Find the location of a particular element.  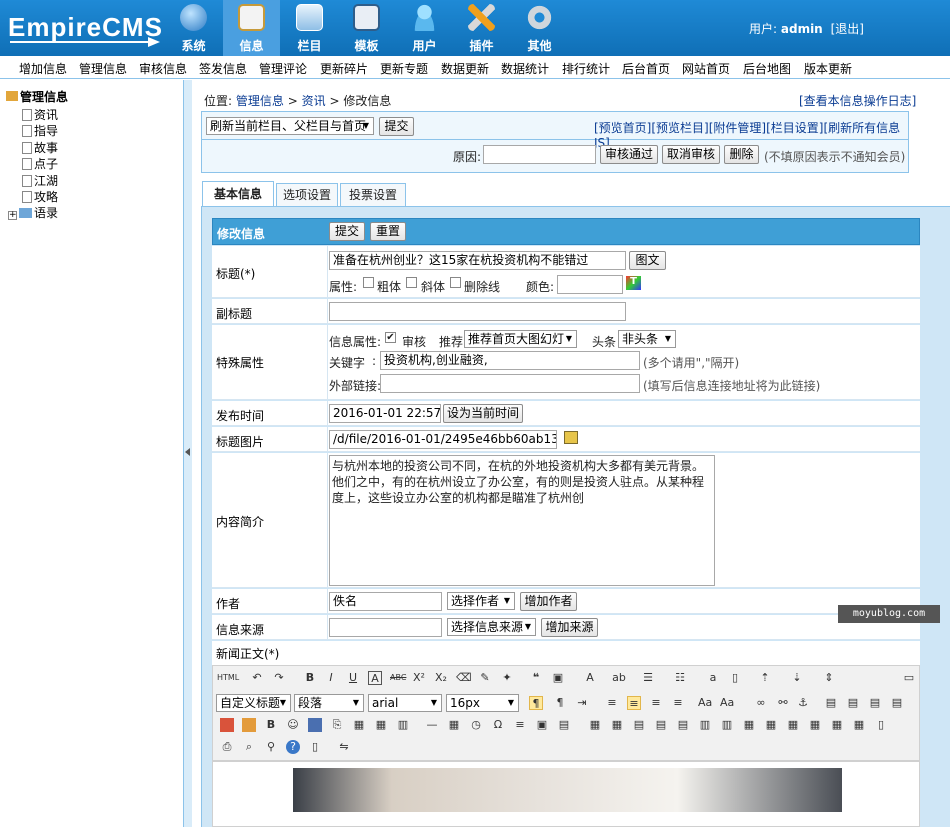

editor-body is located at coordinates (566, 794).